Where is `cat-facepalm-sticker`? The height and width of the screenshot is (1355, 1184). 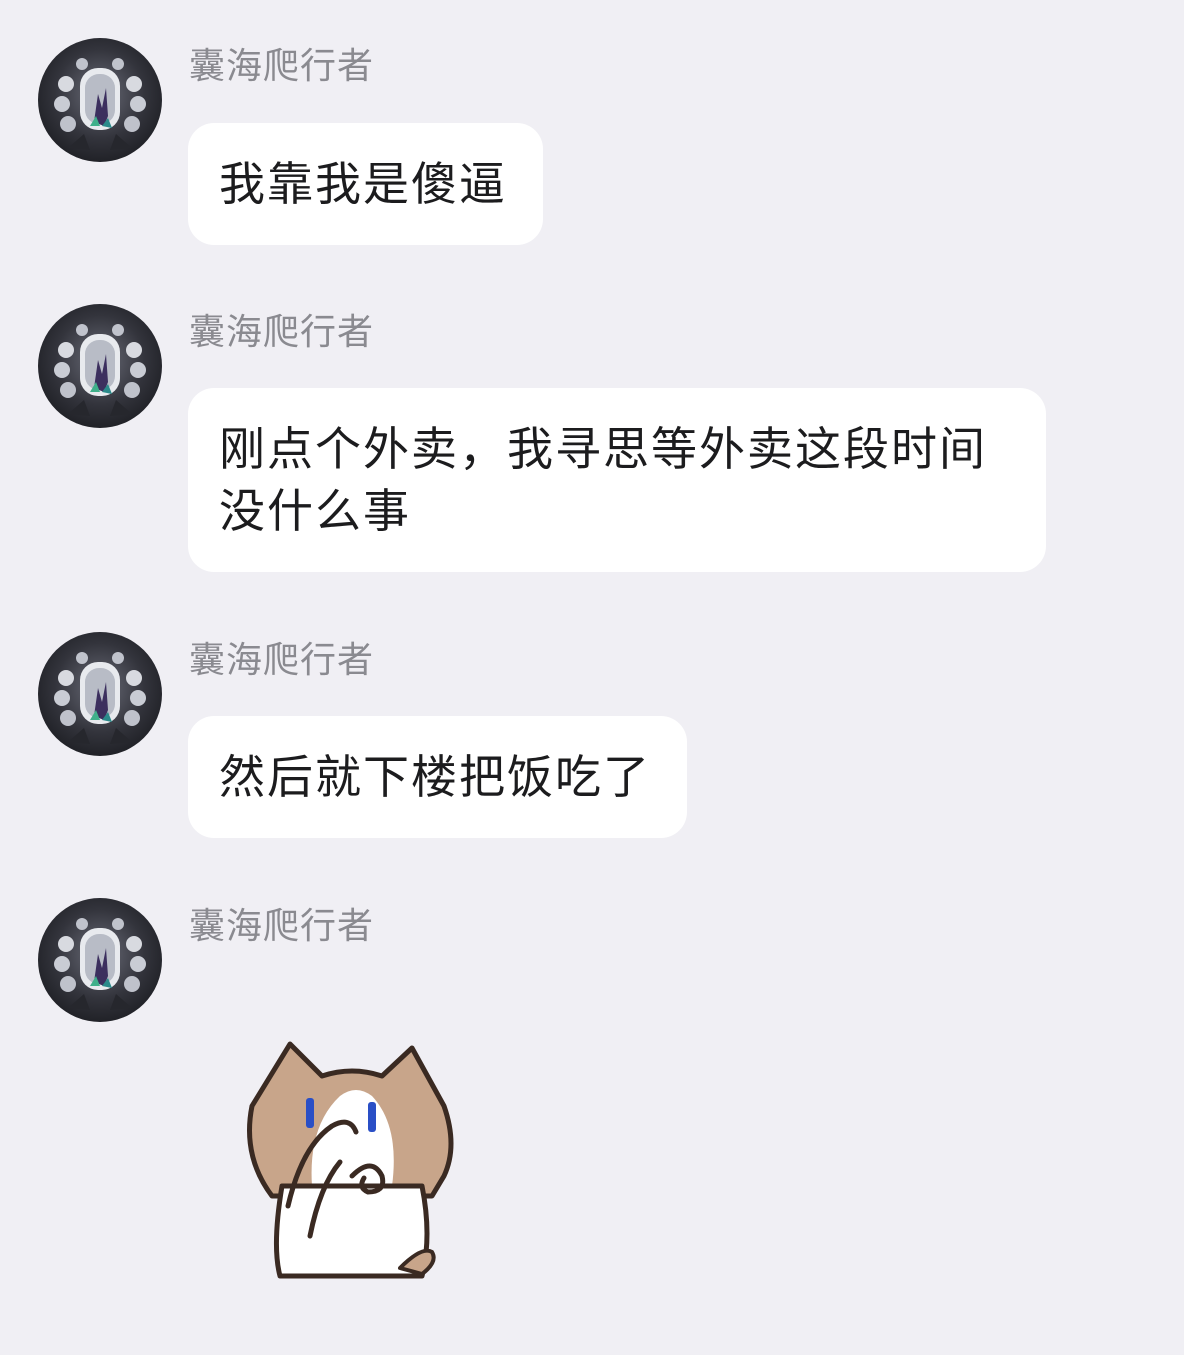
cat-facepalm-sticker is located at coordinates (352, 1161).